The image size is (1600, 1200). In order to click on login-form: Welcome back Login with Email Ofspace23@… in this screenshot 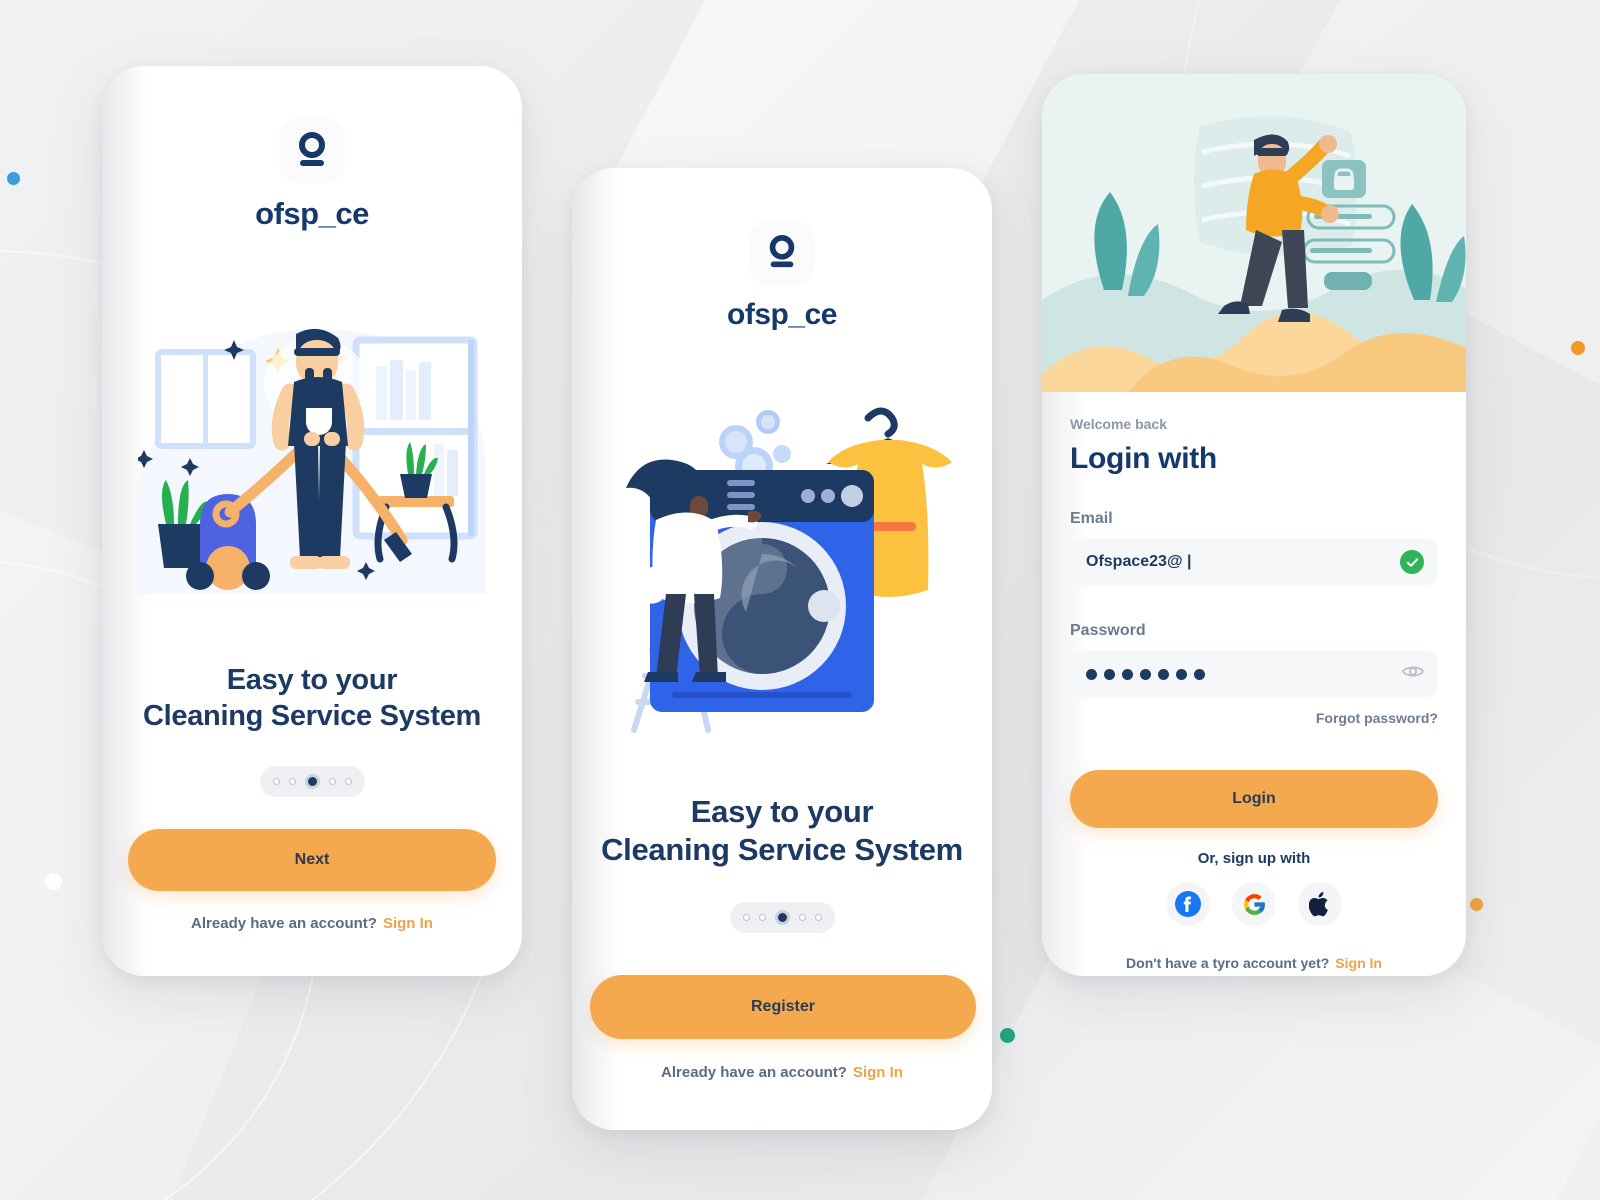, I will do `click(1254, 684)`.